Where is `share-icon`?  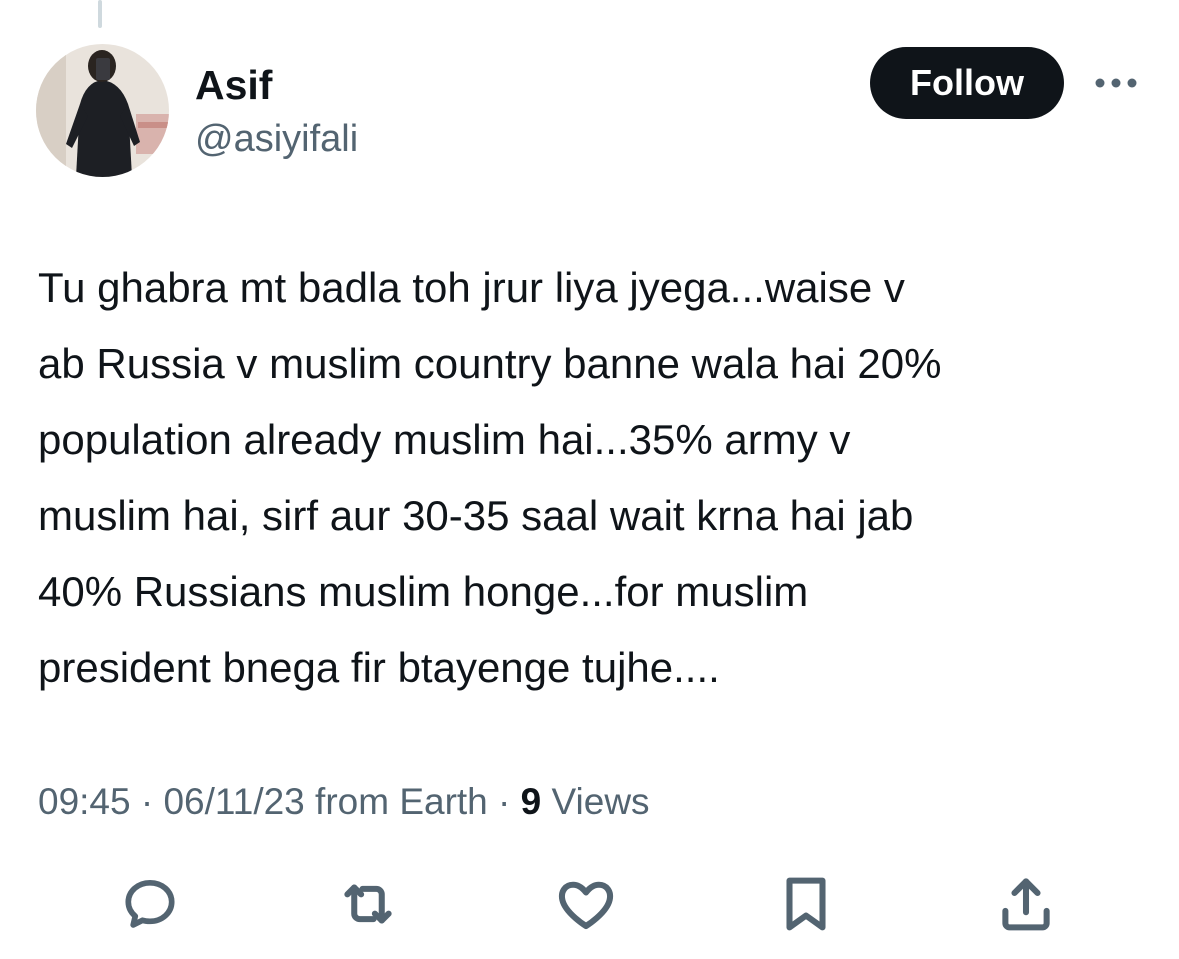 share-icon is located at coordinates (1026, 904).